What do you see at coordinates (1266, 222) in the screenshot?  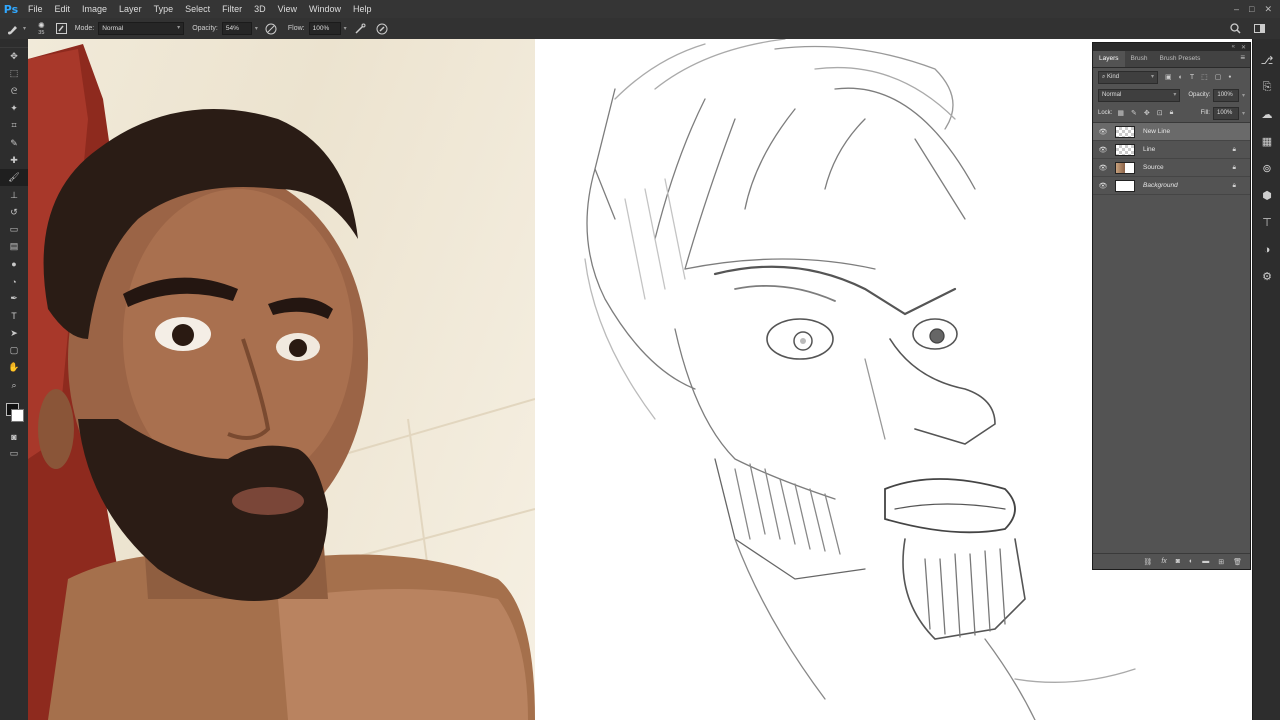 I see `tool-presets-icon: ⊤` at bounding box center [1266, 222].